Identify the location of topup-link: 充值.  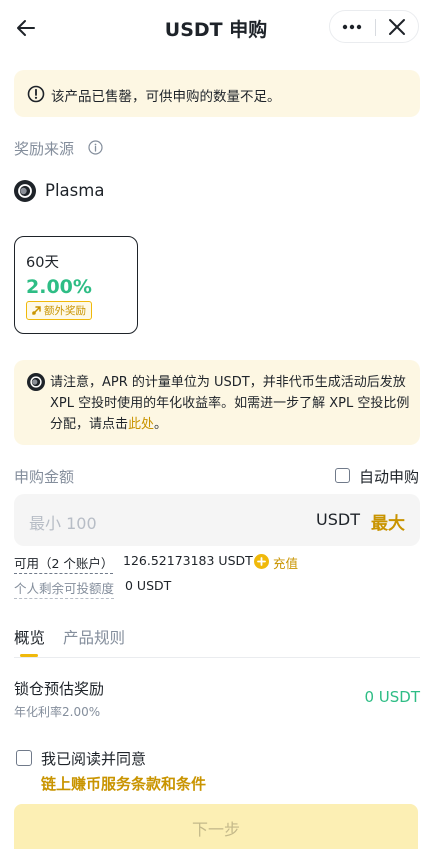
(285, 562).